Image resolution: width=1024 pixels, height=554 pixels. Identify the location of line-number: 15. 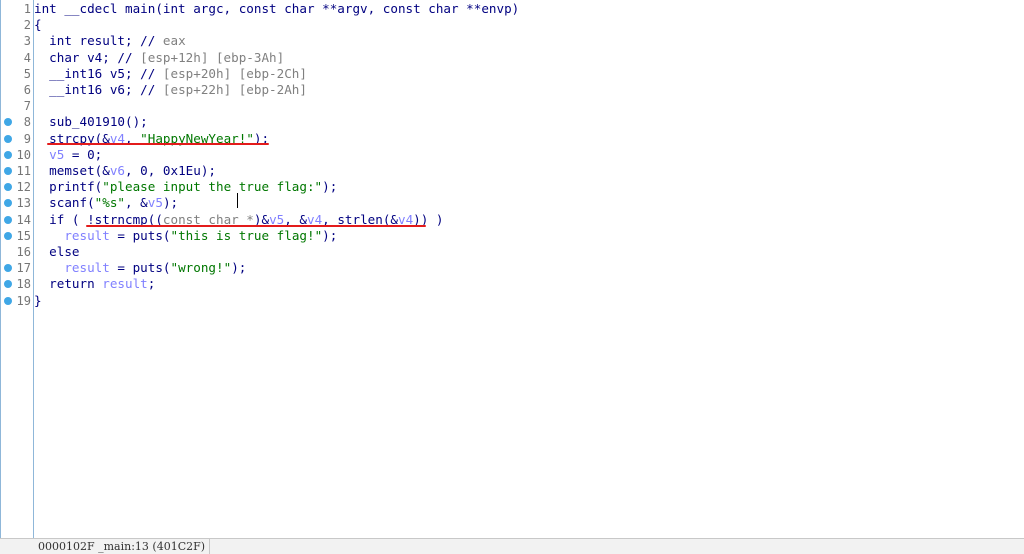
(23, 235).